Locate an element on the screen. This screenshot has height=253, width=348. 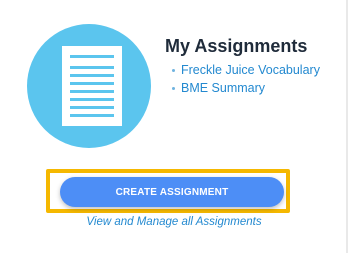
assignment-label: BME Summary is located at coordinates (223, 88).